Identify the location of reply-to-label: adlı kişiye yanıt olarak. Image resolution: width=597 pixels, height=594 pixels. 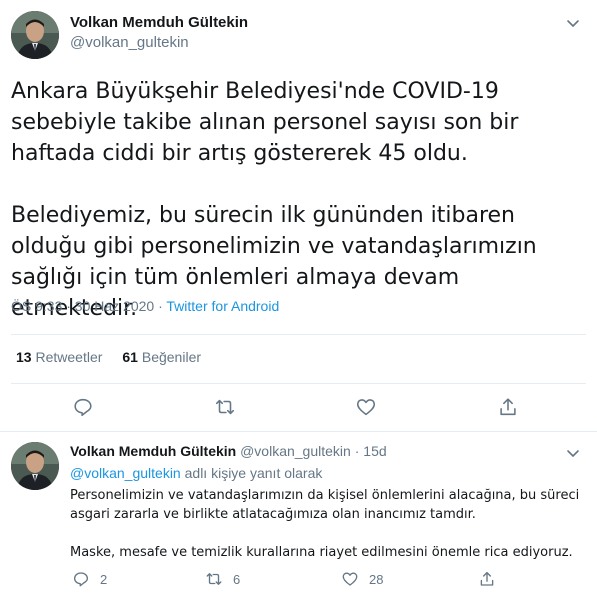
(253, 473).